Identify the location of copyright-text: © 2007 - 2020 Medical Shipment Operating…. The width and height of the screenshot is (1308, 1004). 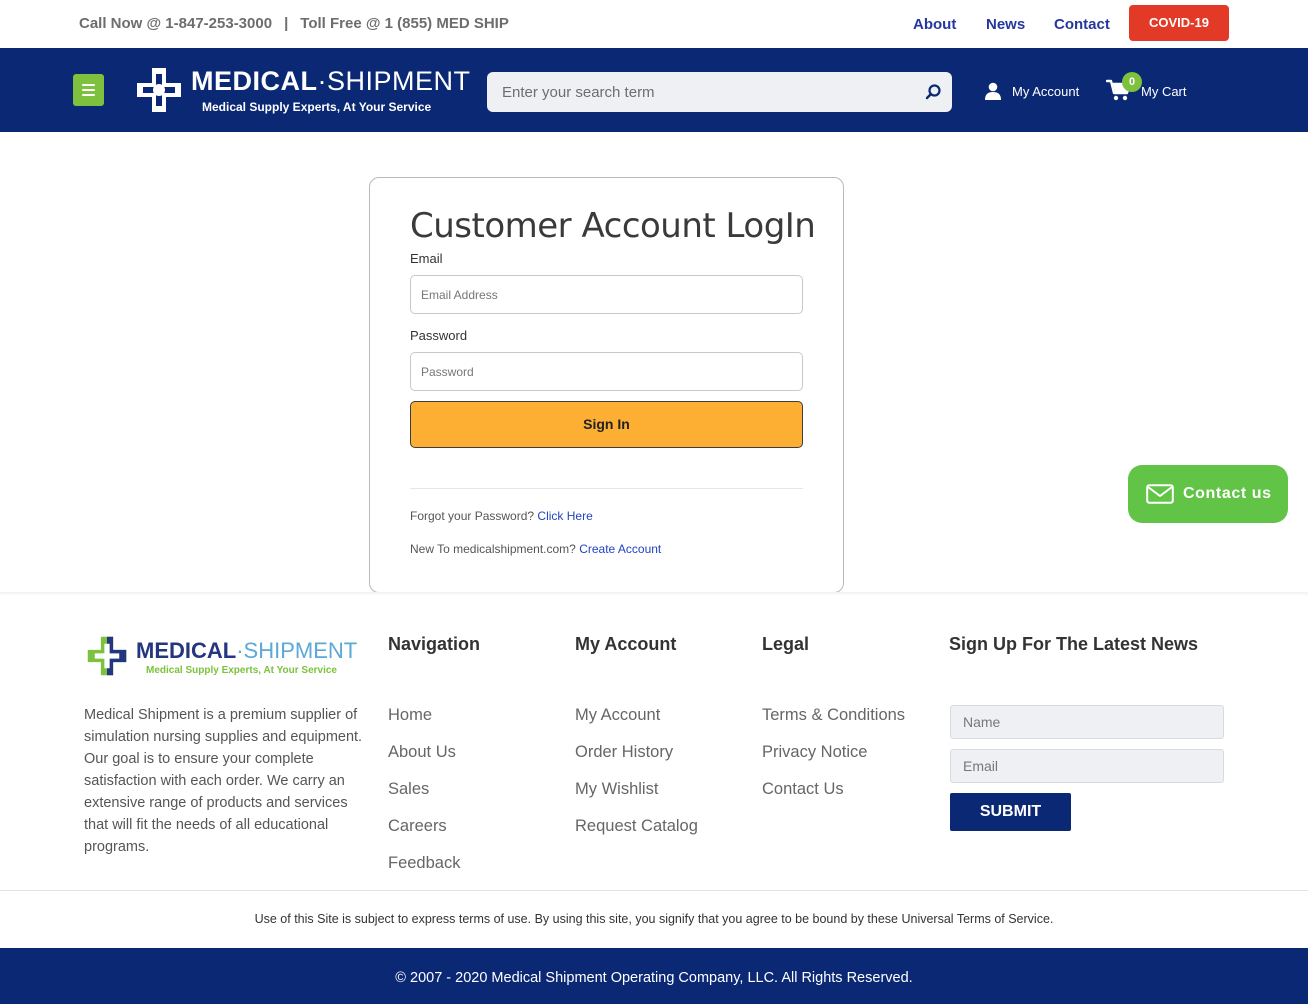
(654, 978).